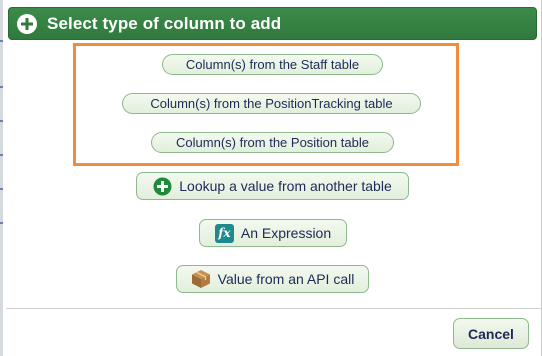 The image size is (542, 356). I want to click on cancel-button: Cancel, so click(491, 333).